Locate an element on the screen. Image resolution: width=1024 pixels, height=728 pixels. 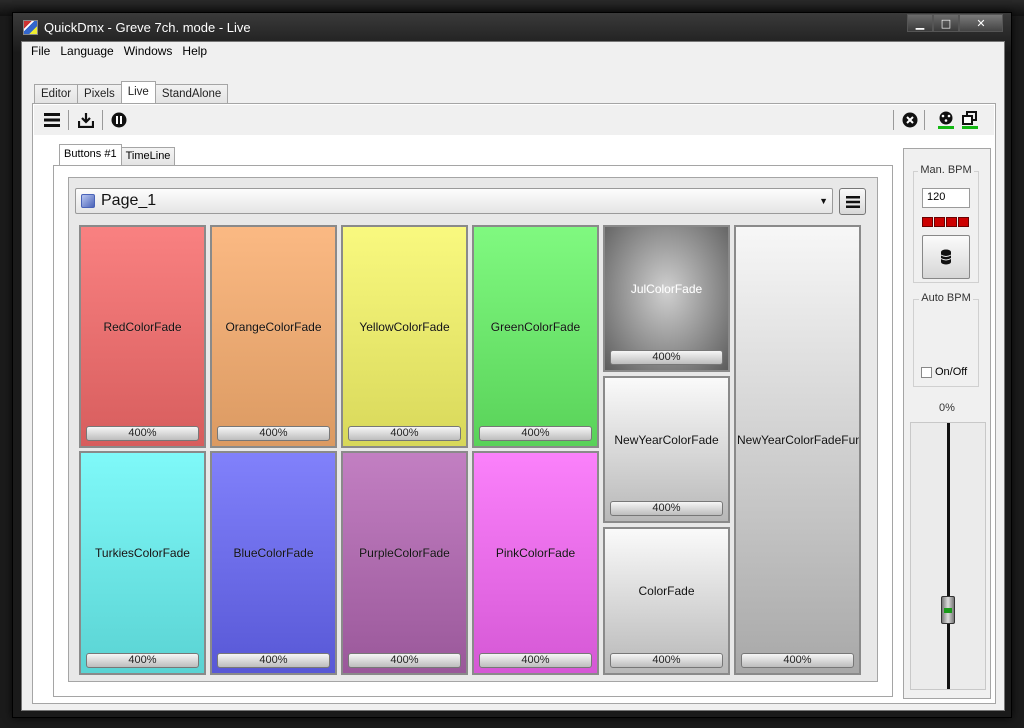
scene-button: BlueColorFade 400% is located at coordinates (273, 563).